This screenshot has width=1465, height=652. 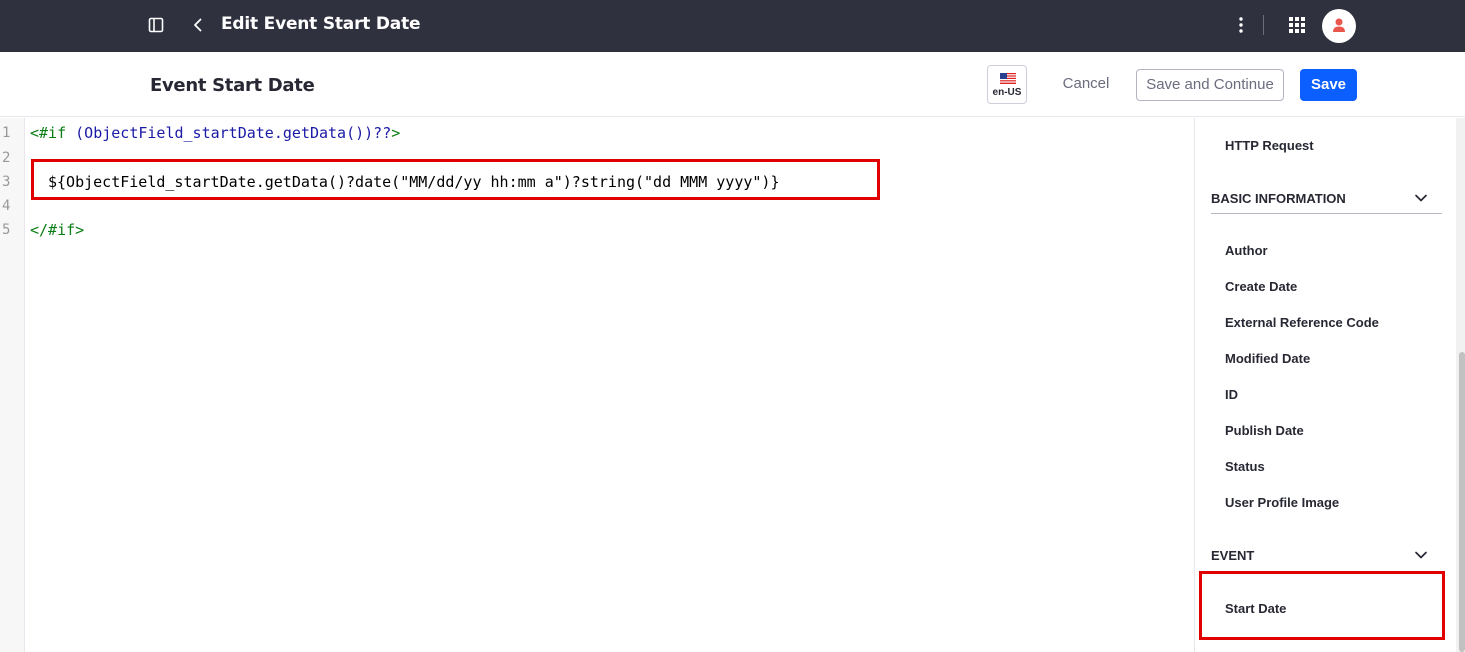 I want to click on panel-scrollbar-thumb, so click(x=1462, y=502).